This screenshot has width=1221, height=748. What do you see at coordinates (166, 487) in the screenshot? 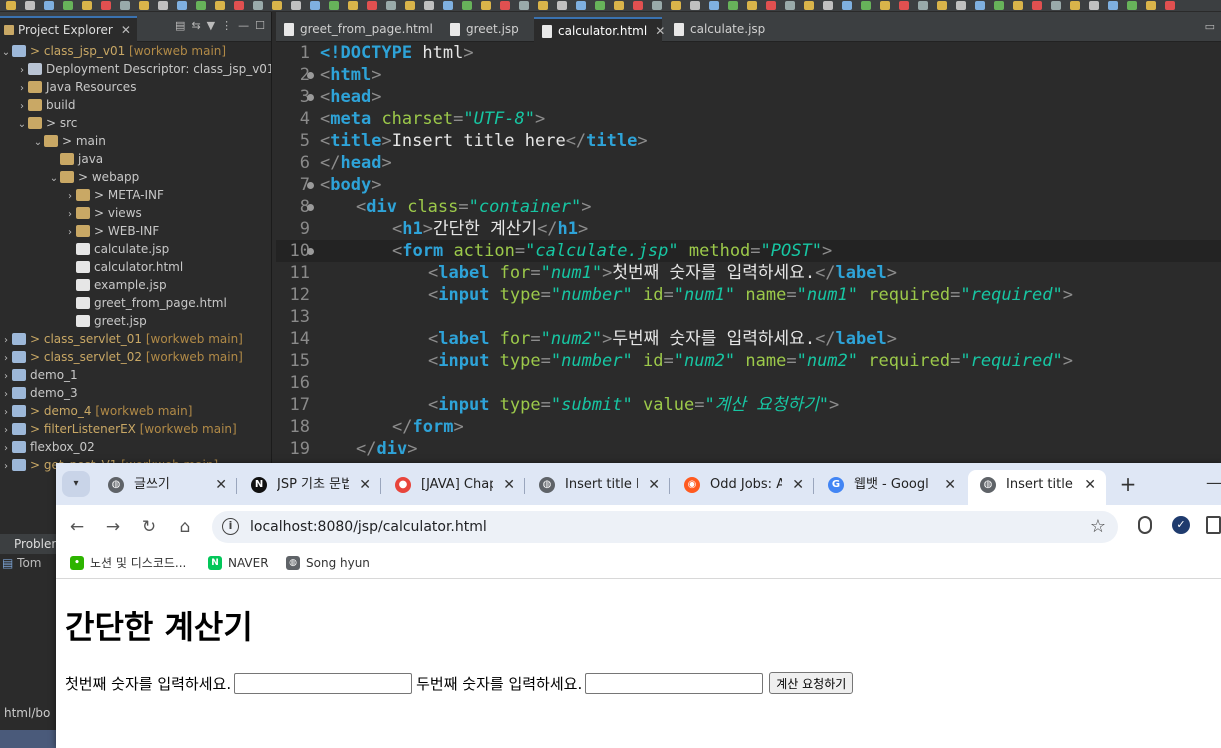
I see `browser-tab: ◍ 글쓰기 ✕` at bounding box center [166, 487].